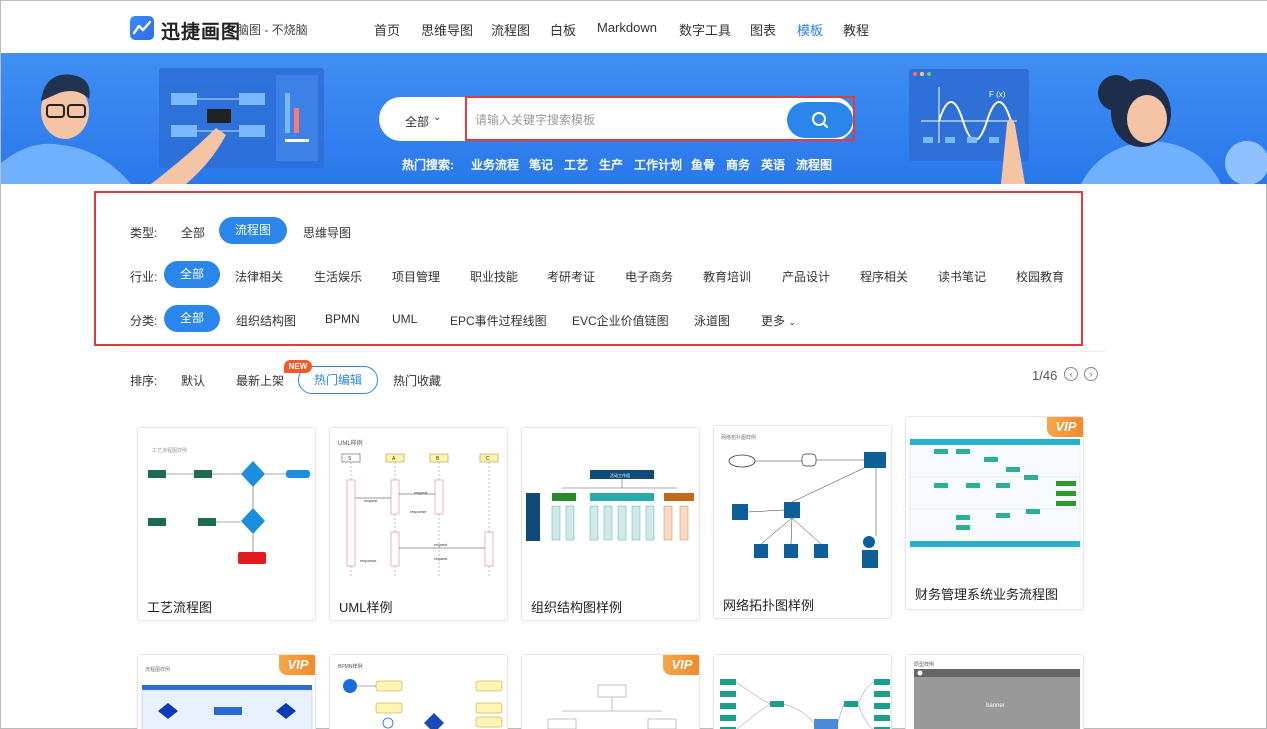 The image size is (1267, 729). I want to click on nav-whiteboard: 白板, so click(563, 29).